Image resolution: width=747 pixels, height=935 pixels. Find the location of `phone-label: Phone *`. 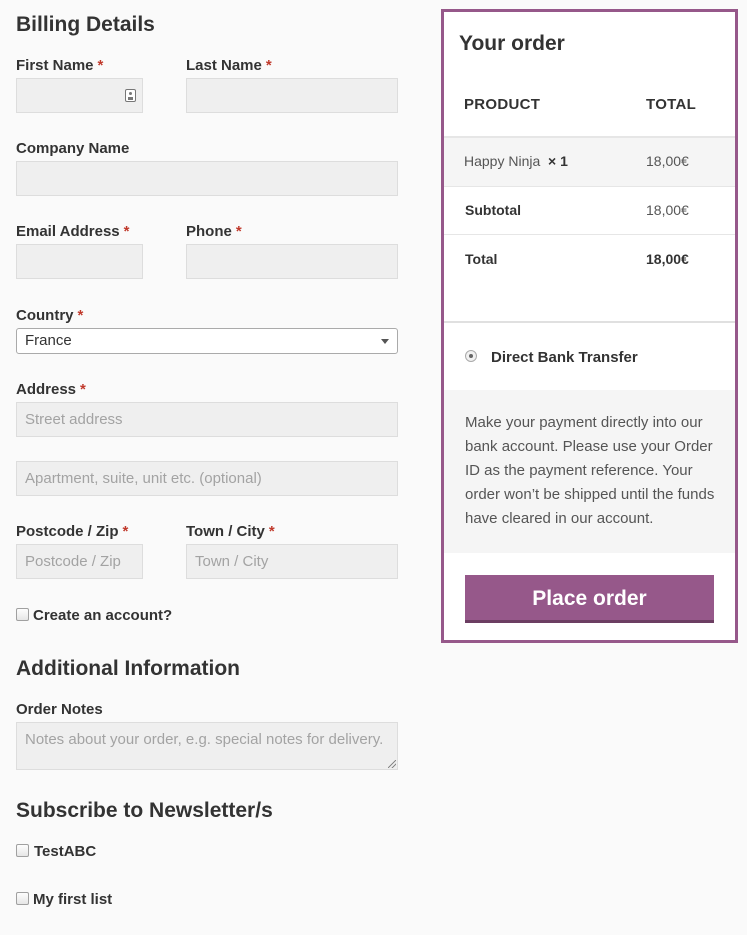

phone-label: Phone * is located at coordinates (214, 231).